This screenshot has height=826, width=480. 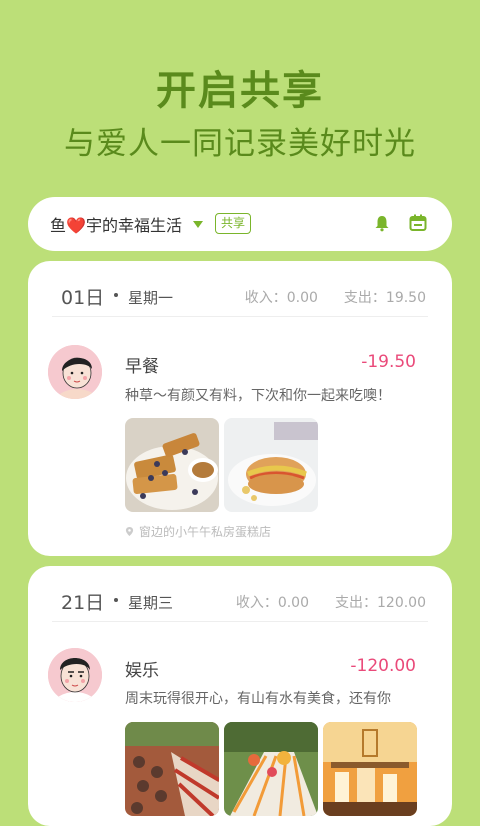 I want to click on share-badge: 共享, so click(x=233, y=223).